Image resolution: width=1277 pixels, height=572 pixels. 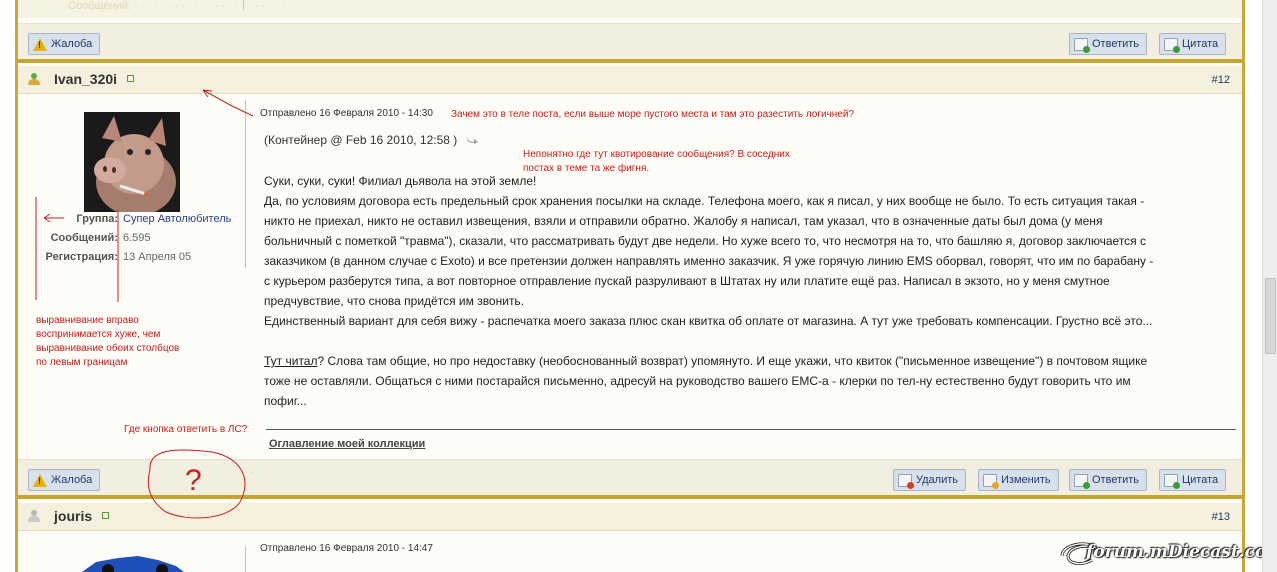 I want to click on watermark-logo: forum.mDiecast.com, so click(x=1167, y=554).